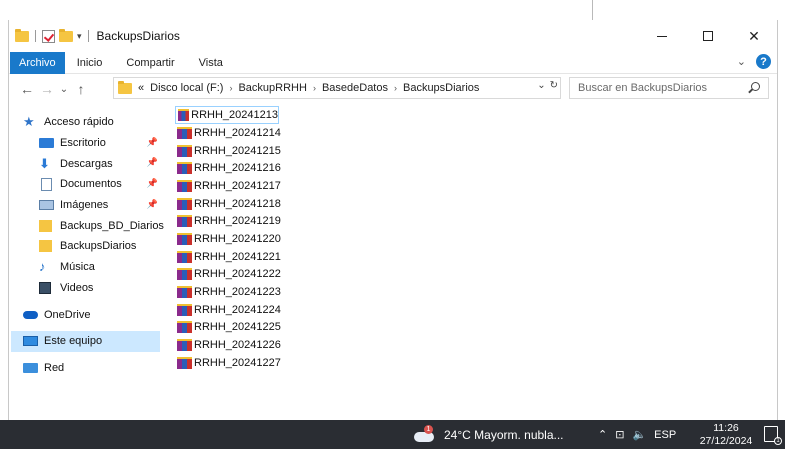  Describe the element at coordinates (22, 35) in the screenshot. I see `folder-icon` at that location.